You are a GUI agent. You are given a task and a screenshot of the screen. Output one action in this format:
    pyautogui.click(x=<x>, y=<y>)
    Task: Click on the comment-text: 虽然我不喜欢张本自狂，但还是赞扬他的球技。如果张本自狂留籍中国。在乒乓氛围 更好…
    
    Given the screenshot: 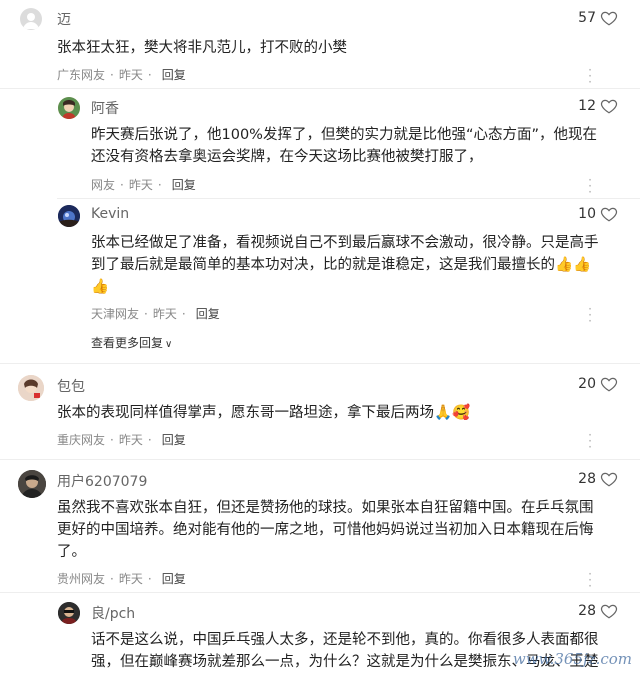 What is the action you would take?
    pyautogui.click(x=325, y=530)
    